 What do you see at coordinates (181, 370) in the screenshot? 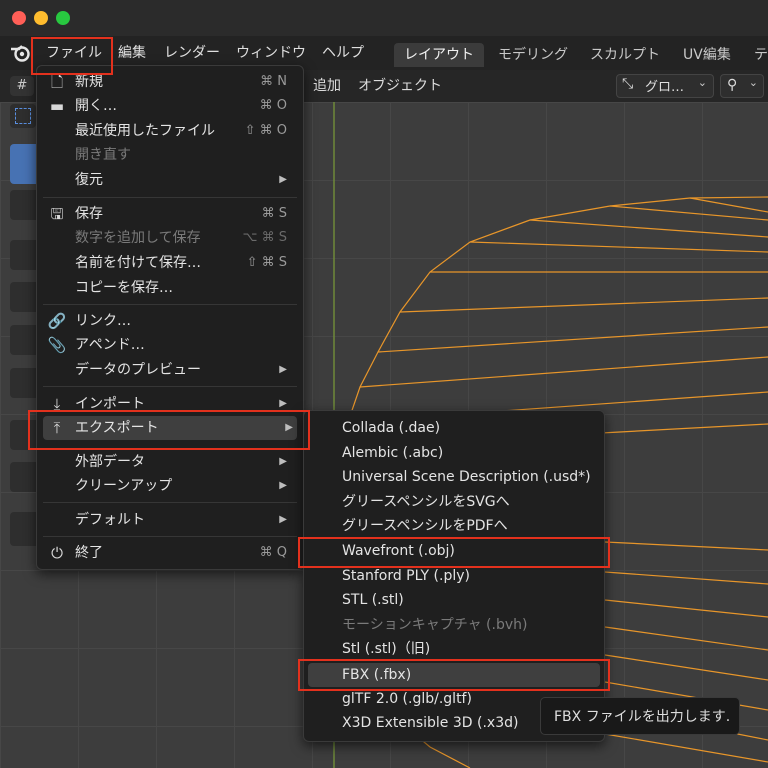
I see `menu-item-data-preview: データのプレビュー ▶` at bounding box center [181, 370].